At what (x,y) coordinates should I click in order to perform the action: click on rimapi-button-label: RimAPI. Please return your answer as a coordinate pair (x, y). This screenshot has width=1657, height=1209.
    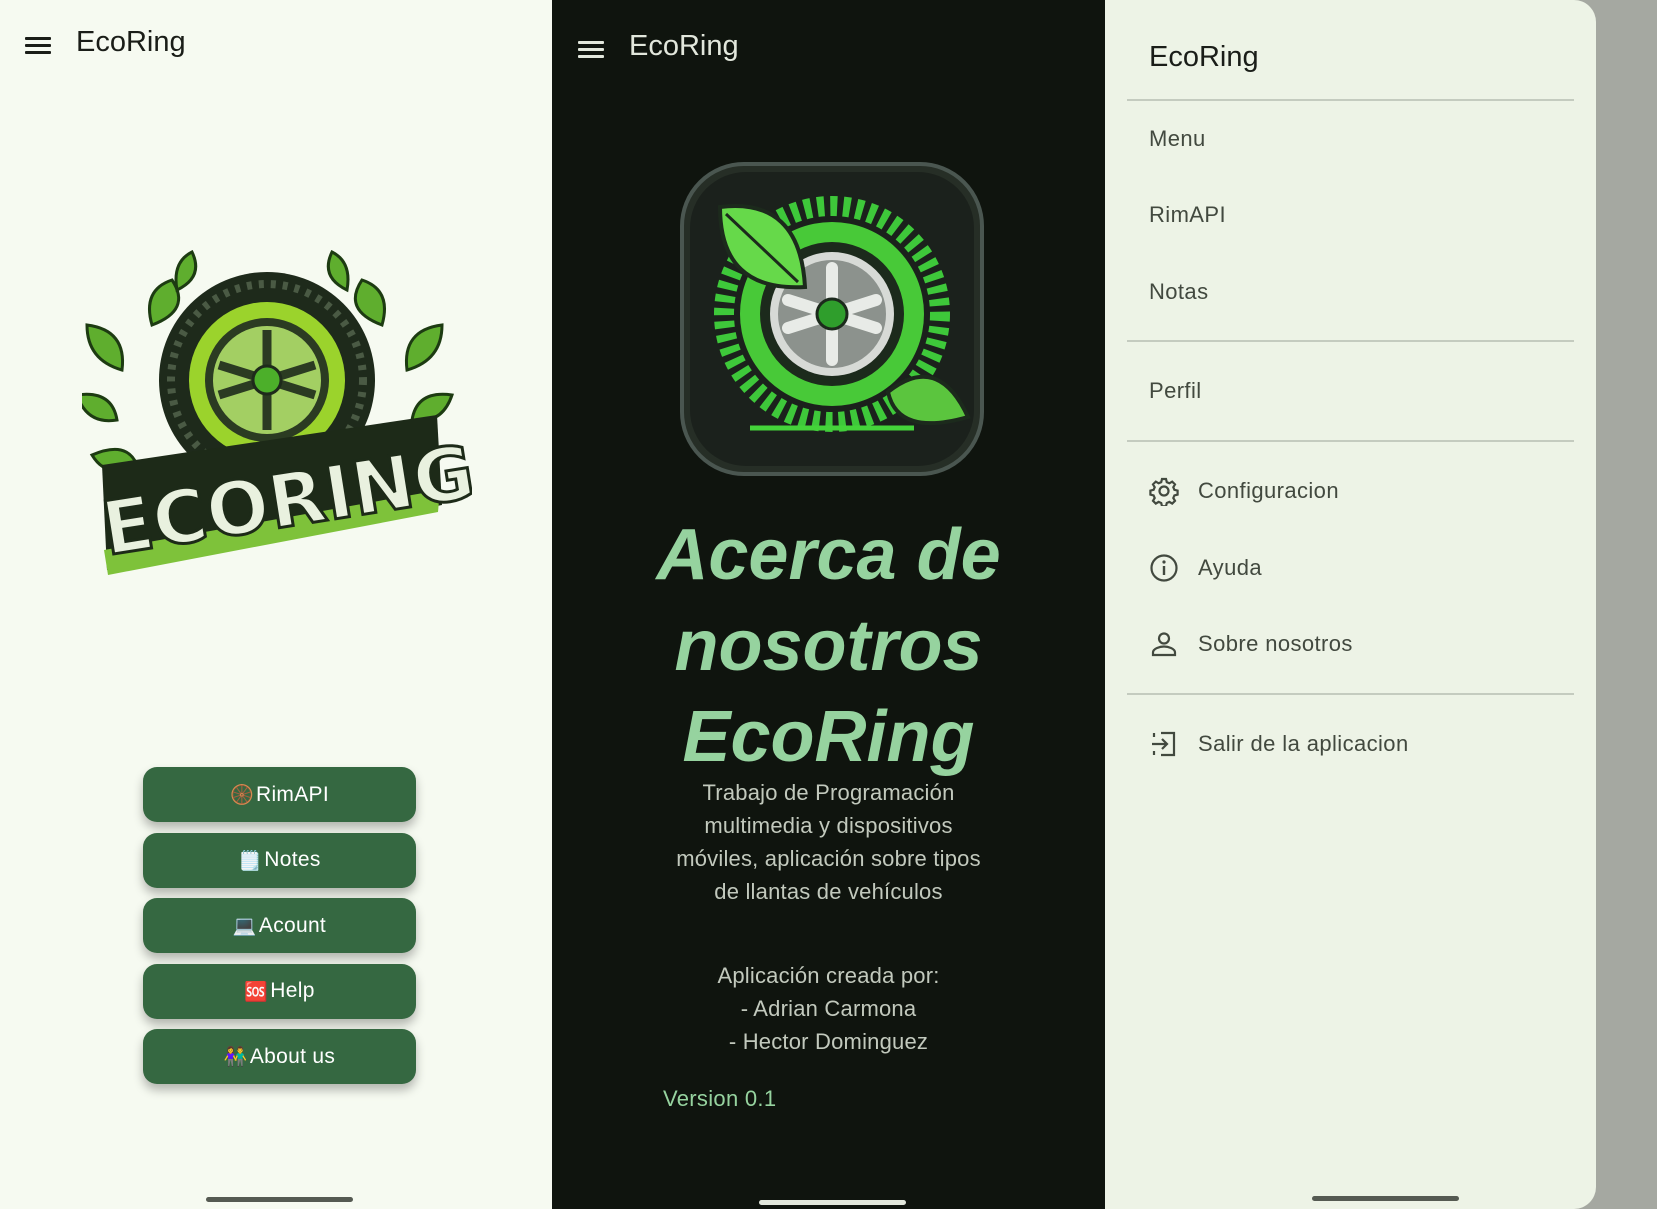
    Looking at the image, I should click on (292, 794).